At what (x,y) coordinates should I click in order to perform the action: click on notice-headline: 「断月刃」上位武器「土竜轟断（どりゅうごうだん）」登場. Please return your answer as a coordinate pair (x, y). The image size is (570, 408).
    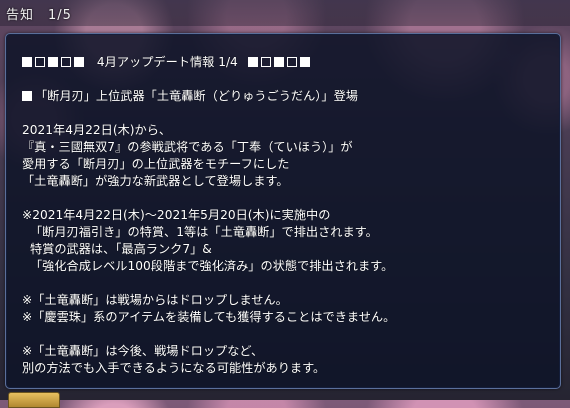
    Looking at the image, I should click on (285, 96).